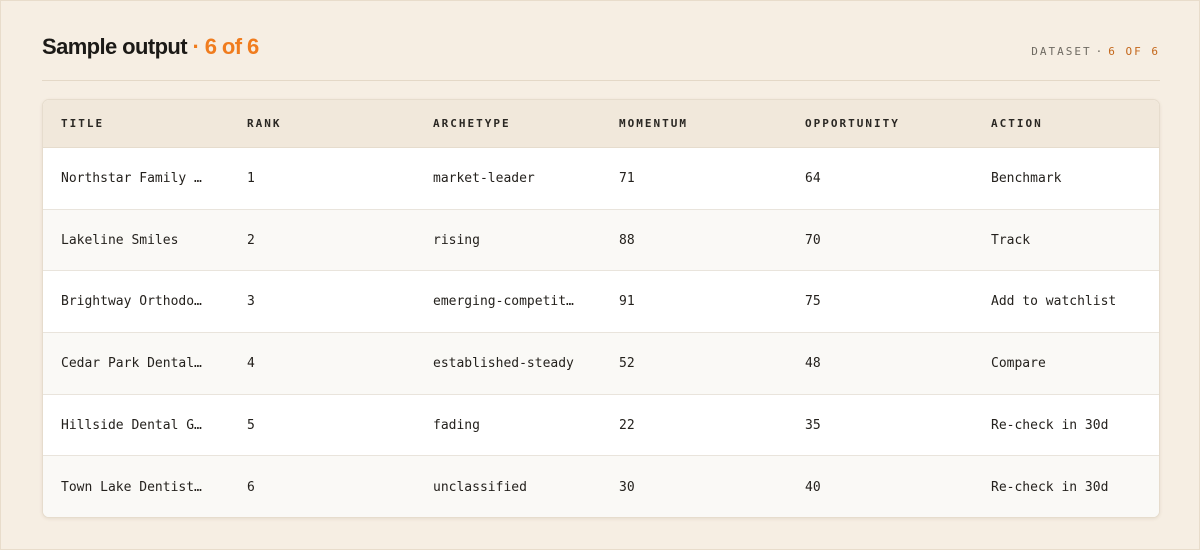 This screenshot has height=550, width=1200. What do you see at coordinates (813, 425) in the screenshot?
I see `cell-opportunity: 35` at bounding box center [813, 425].